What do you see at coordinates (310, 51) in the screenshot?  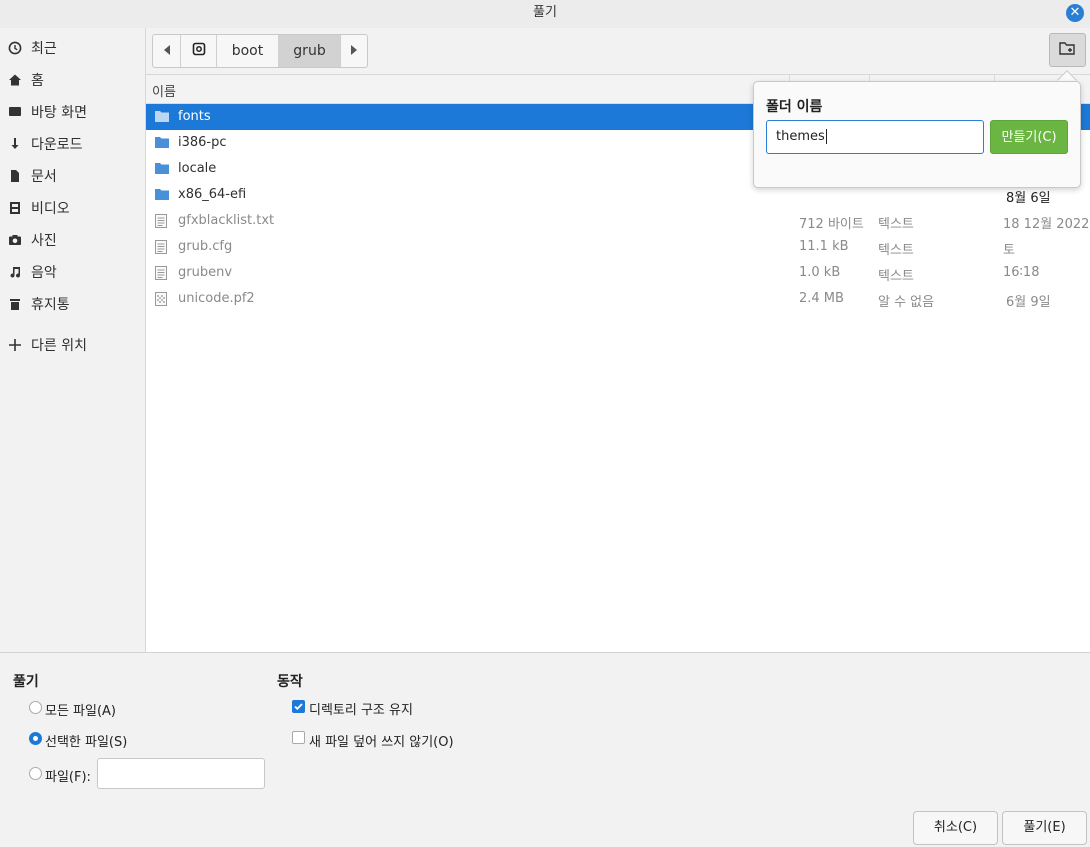 I see `crumb-grub: grub` at bounding box center [310, 51].